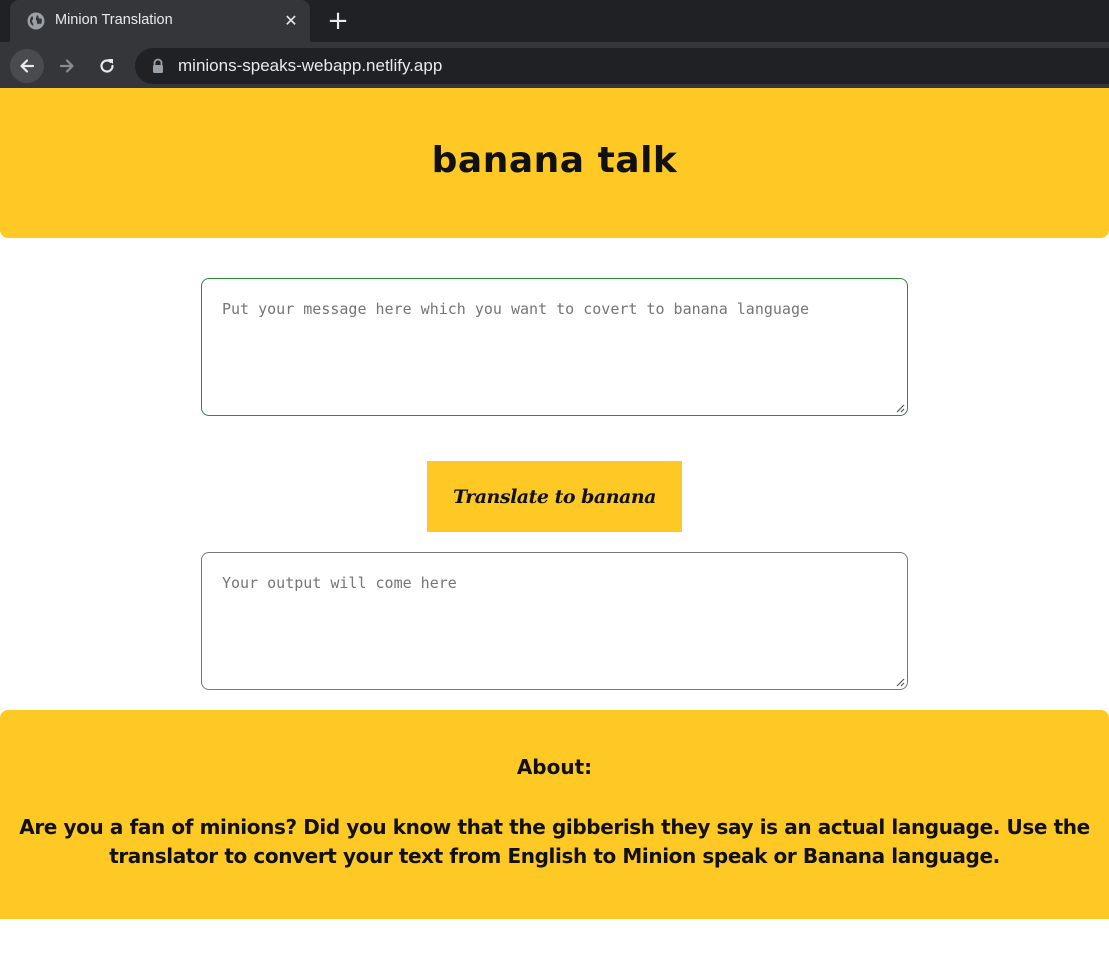 This screenshot has height=957, width=1109. I want to click on browser-tab: Minion Translation ✕, so click(160, 21).